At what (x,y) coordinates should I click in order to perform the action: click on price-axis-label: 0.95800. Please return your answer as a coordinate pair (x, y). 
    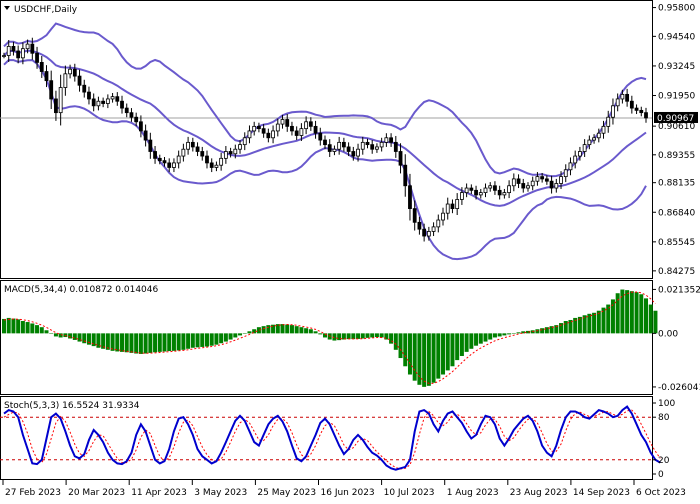
    Looking at the image, I should click on (676, 9).